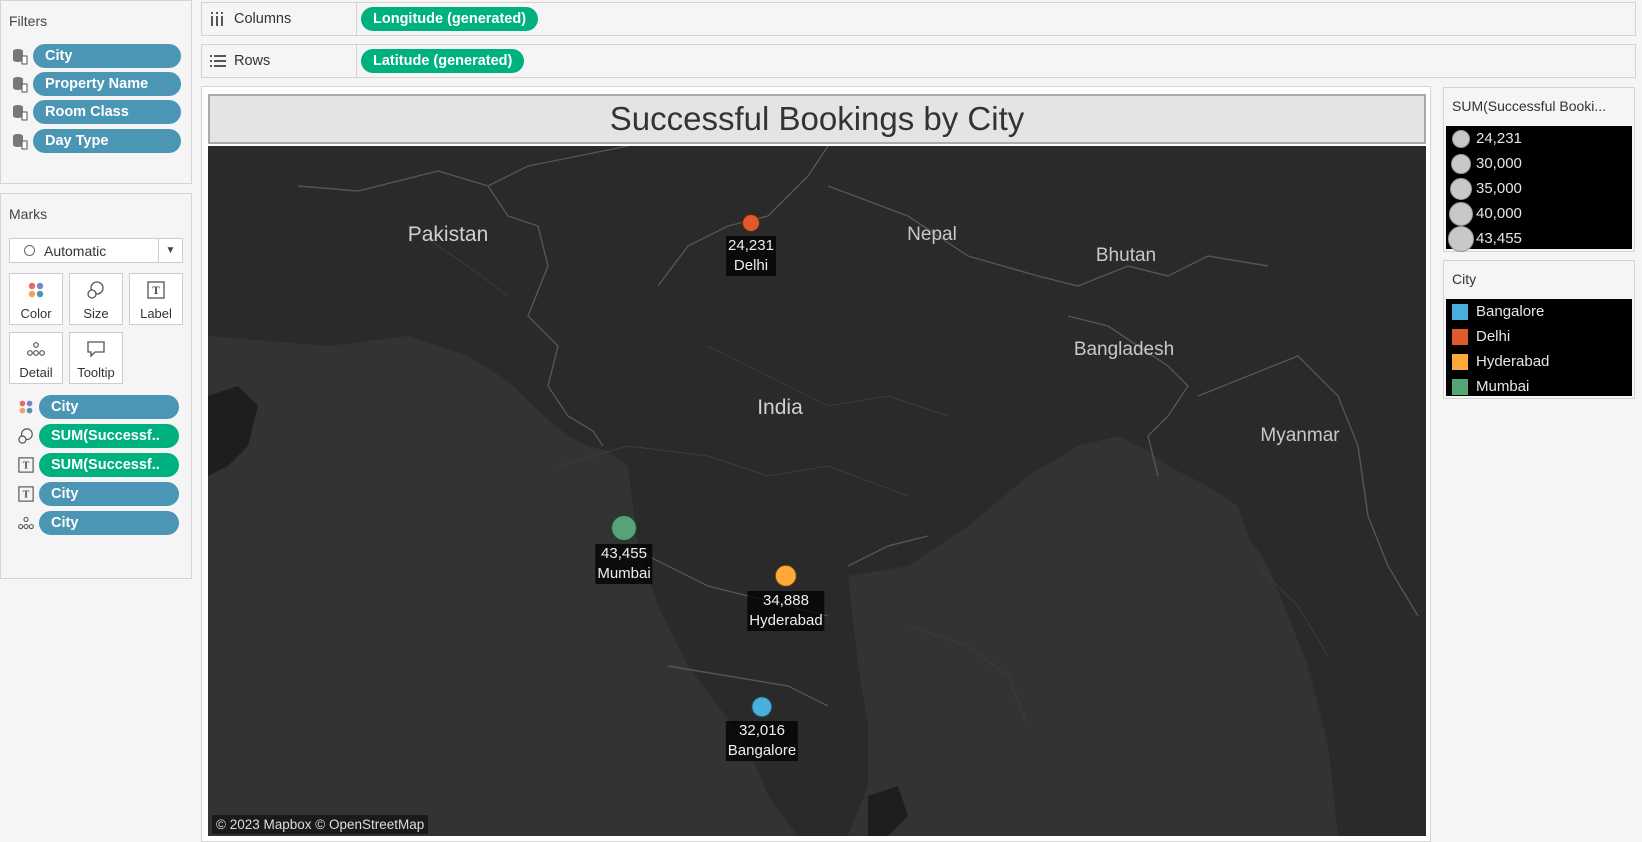  I want to click on filter-pill-day-type: Day Type, so click(107, 141).